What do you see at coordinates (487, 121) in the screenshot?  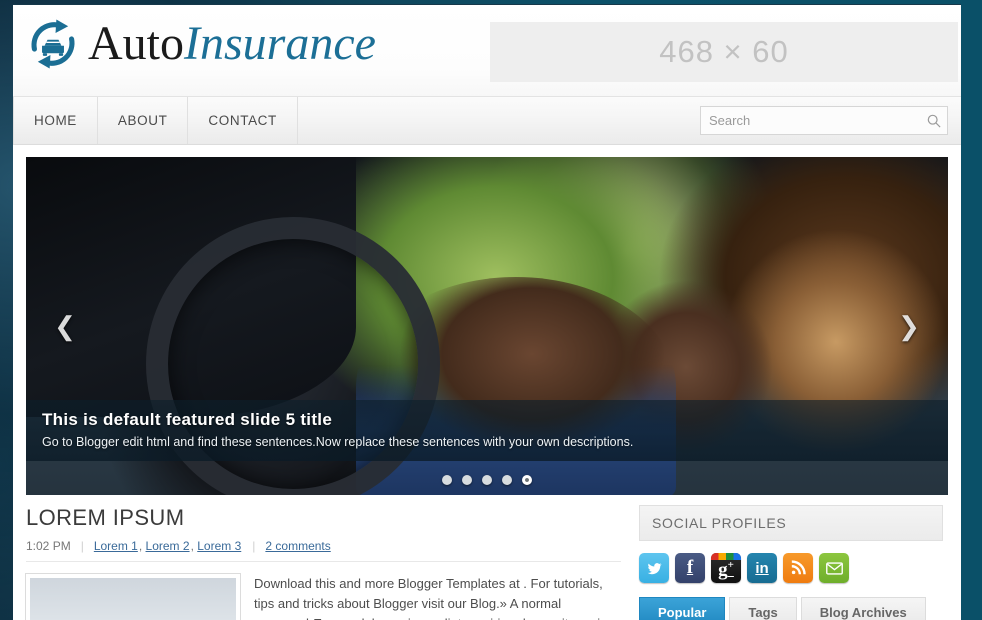 I see `main-navigation: HOME ABOUT CONTACT` at bounding box center [487, 121].